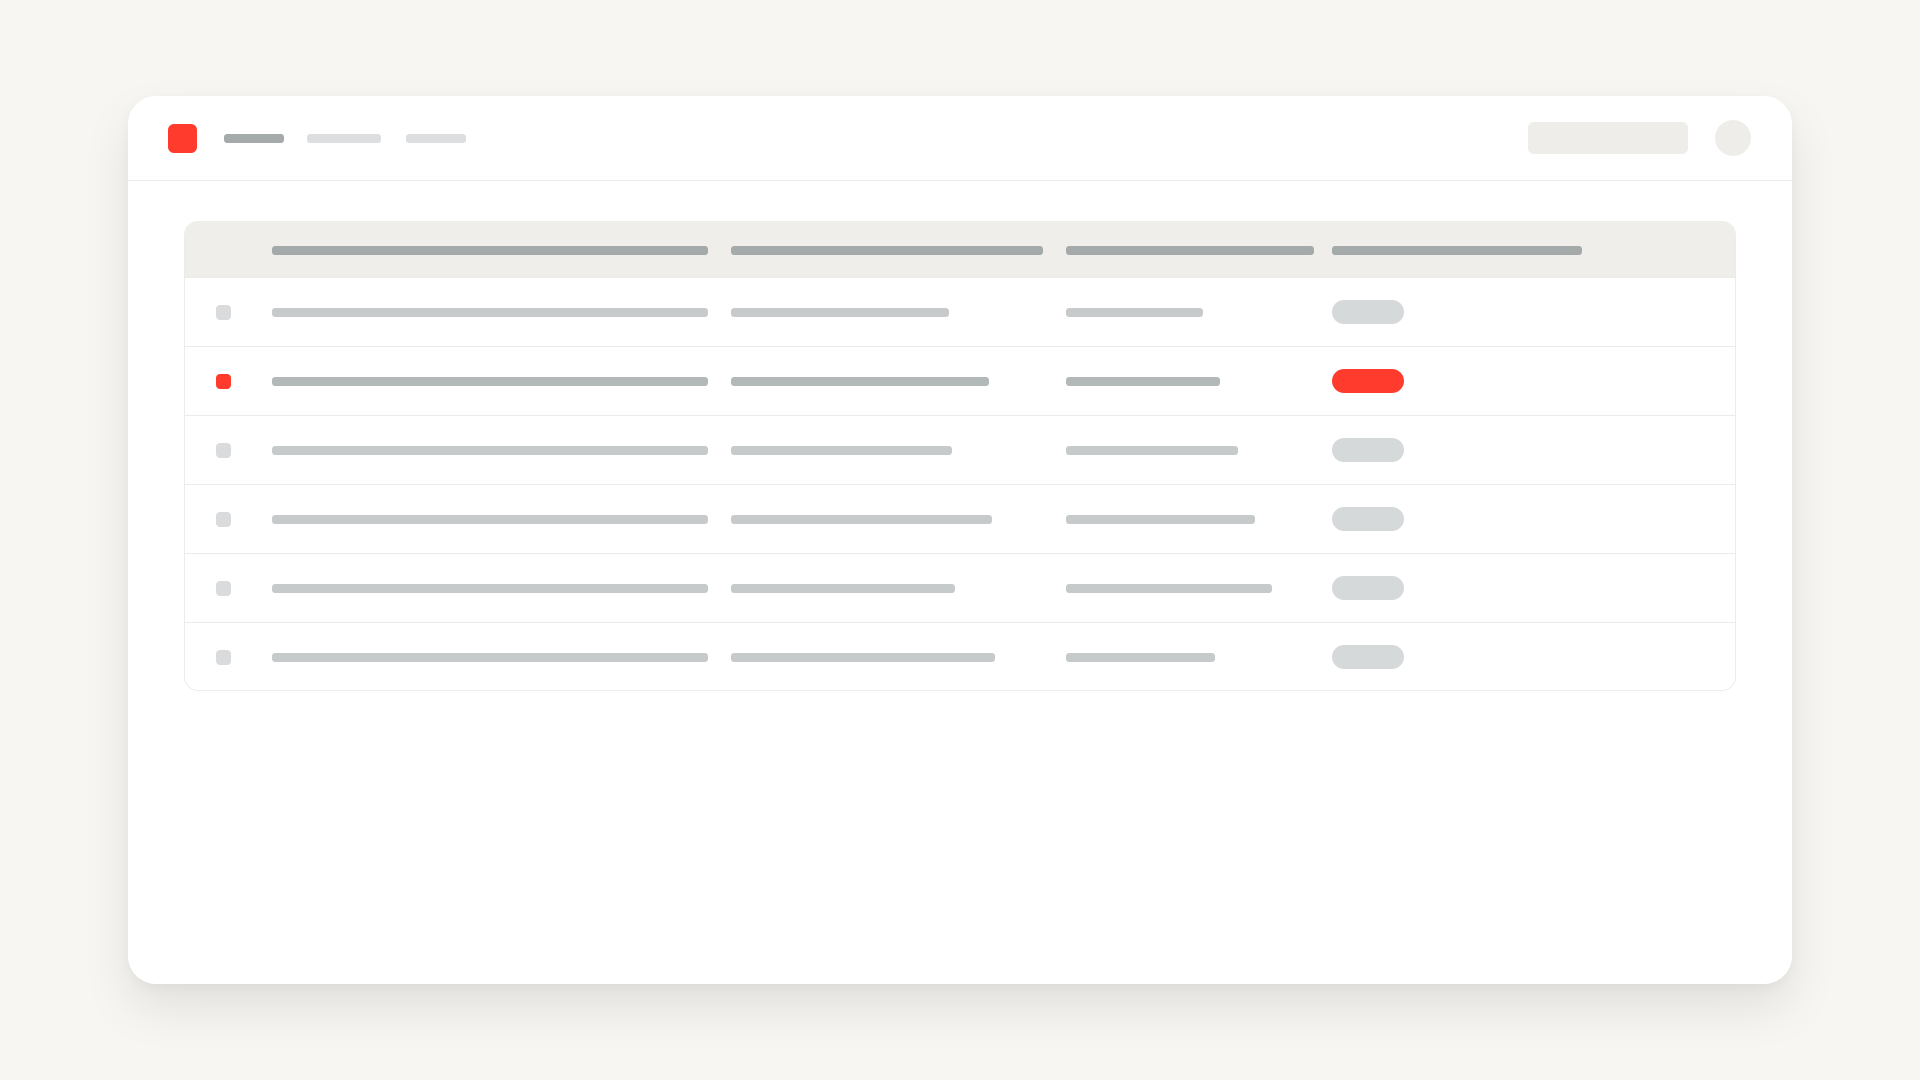 This screenshot has width=1920, height=1080. I want to click on top-navigation-bar, so click(960, 138).